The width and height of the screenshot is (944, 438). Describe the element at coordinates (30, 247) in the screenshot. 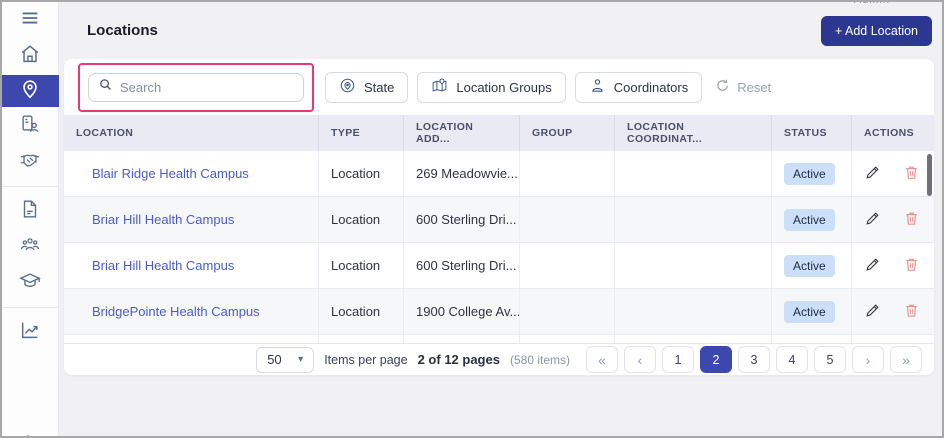

I see `sidebar-item-users` at that location.